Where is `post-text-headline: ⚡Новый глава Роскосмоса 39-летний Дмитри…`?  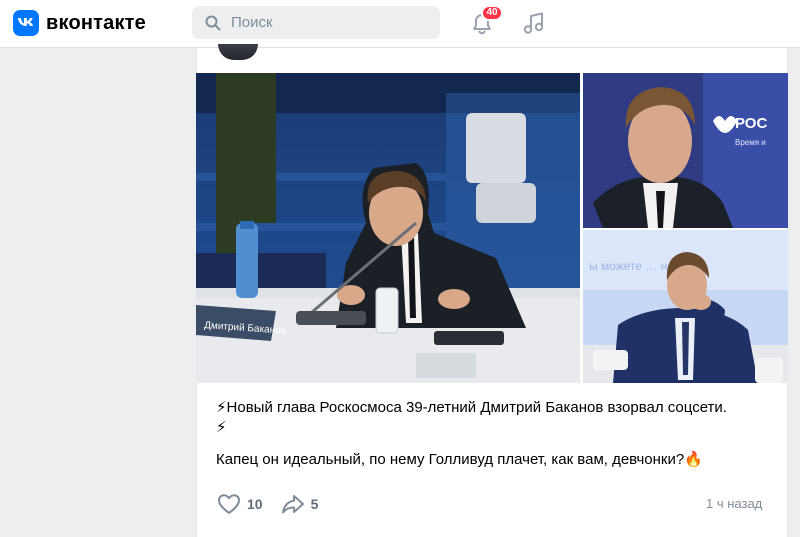
post-text-headline: ⚡Новый глава Роскосмоса 39-летний Дмитри… is located at coordinates (496, 418).